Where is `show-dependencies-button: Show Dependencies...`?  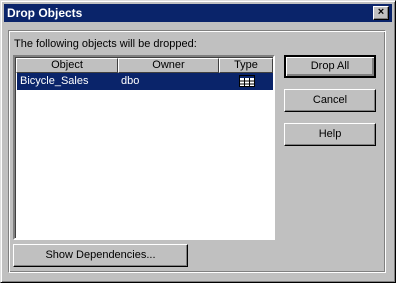
show-dependencies-button: Show Dependencies... is located at coordinates (100, 255).